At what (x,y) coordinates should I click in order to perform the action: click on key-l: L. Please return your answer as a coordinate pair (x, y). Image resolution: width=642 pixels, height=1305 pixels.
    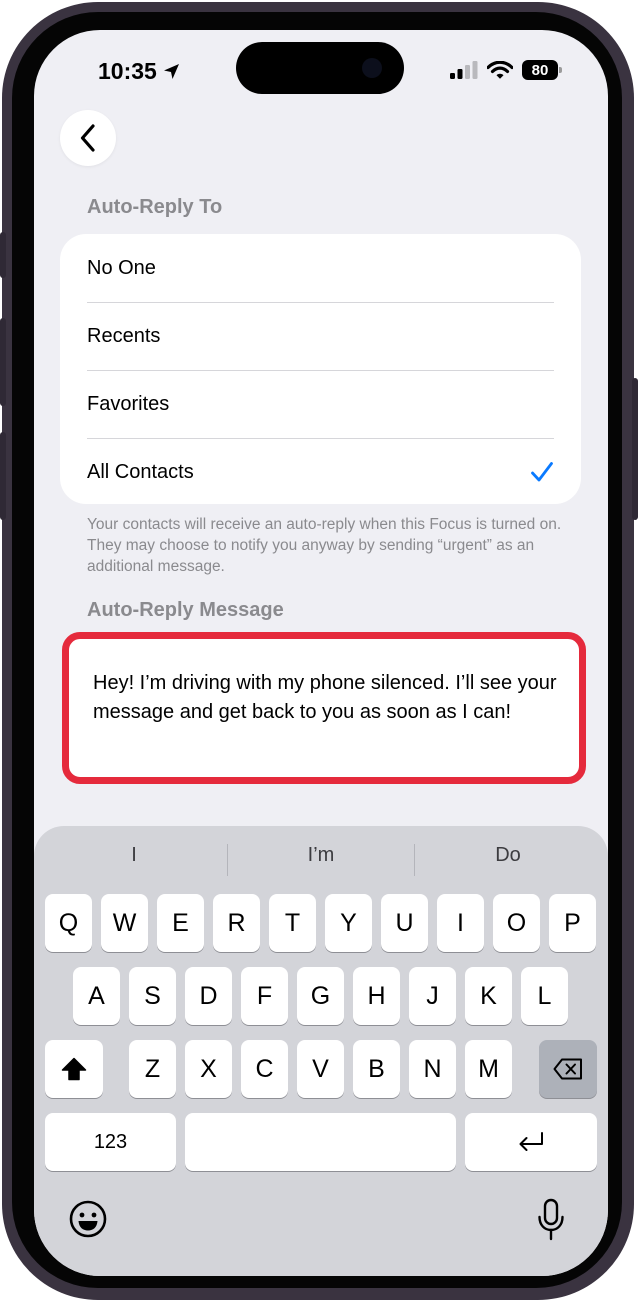
    Looking at the image, I should click on (544, 996).